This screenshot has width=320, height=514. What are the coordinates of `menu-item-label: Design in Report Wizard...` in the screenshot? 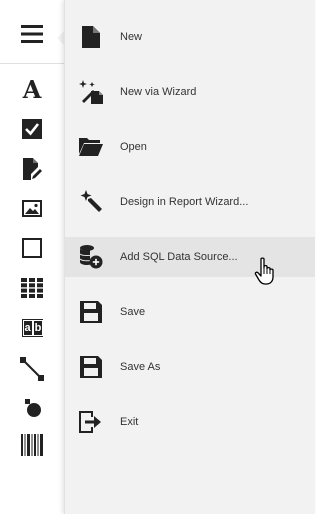 It's located at (184, 202).